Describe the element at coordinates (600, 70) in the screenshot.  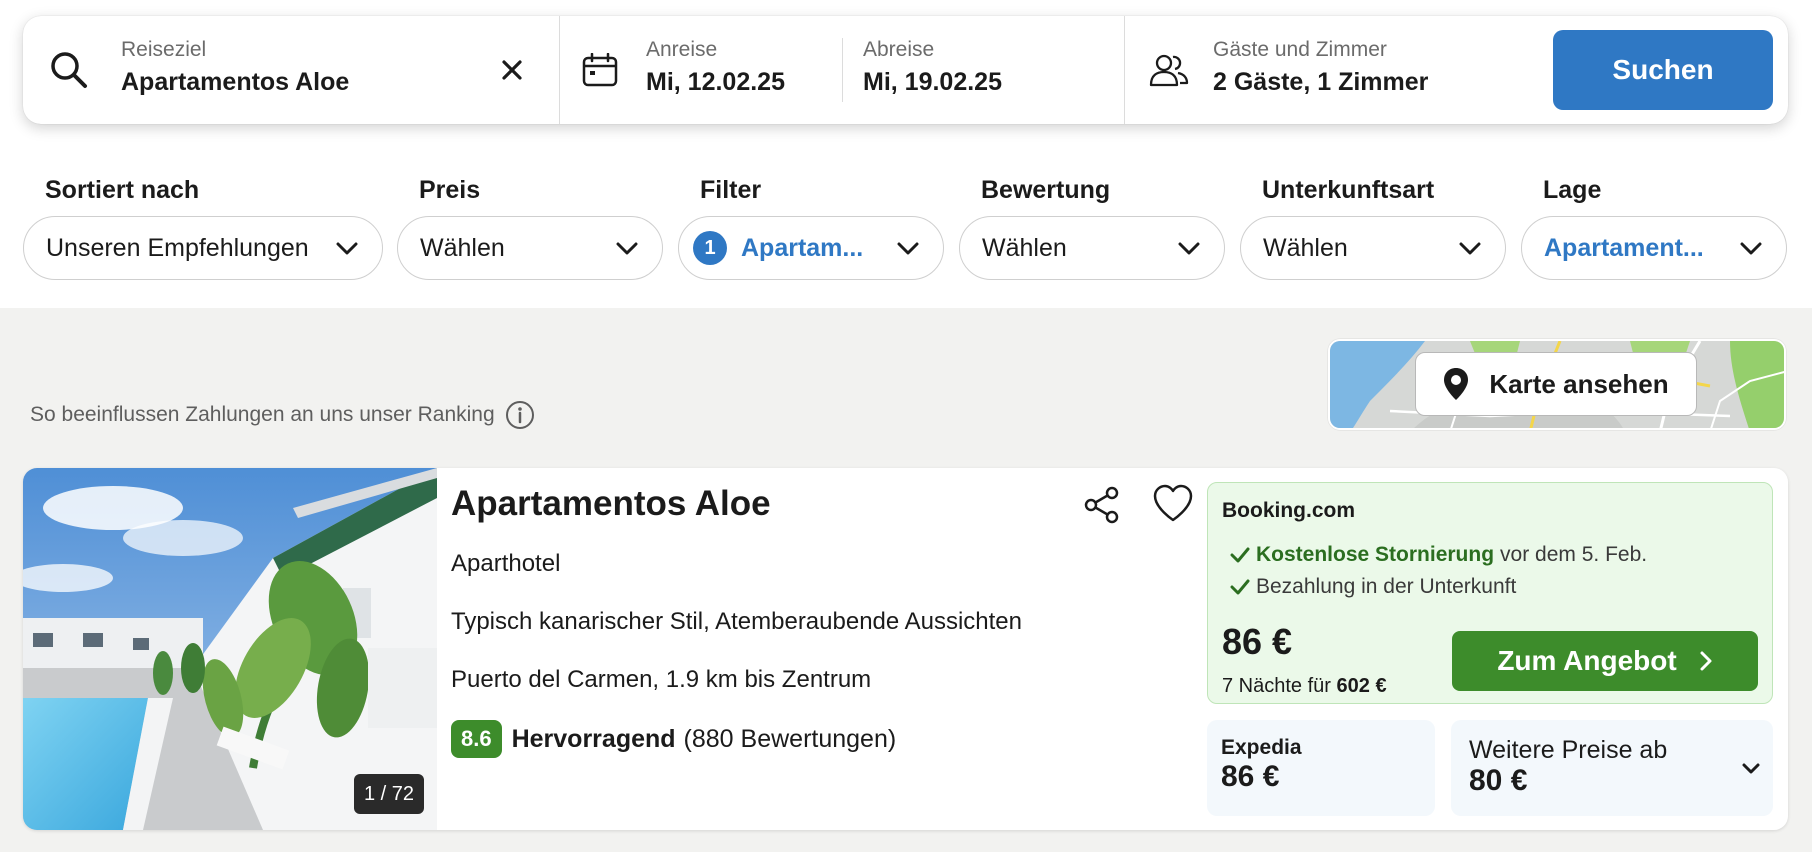
I see `calendar-icon` at that location.